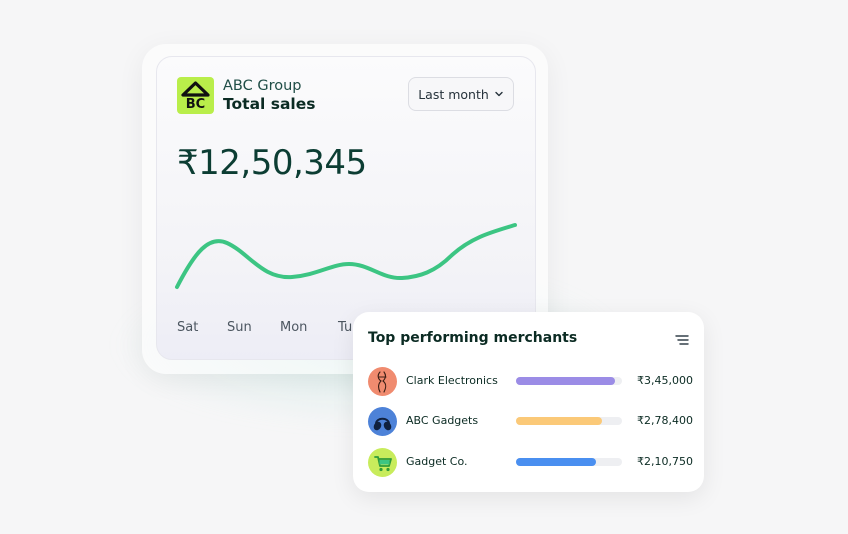 The height and width of the screenshot is (534, 848). I want to click on merchant-row: ABC Gadgets ₹2,78,400, so click(530, 423).